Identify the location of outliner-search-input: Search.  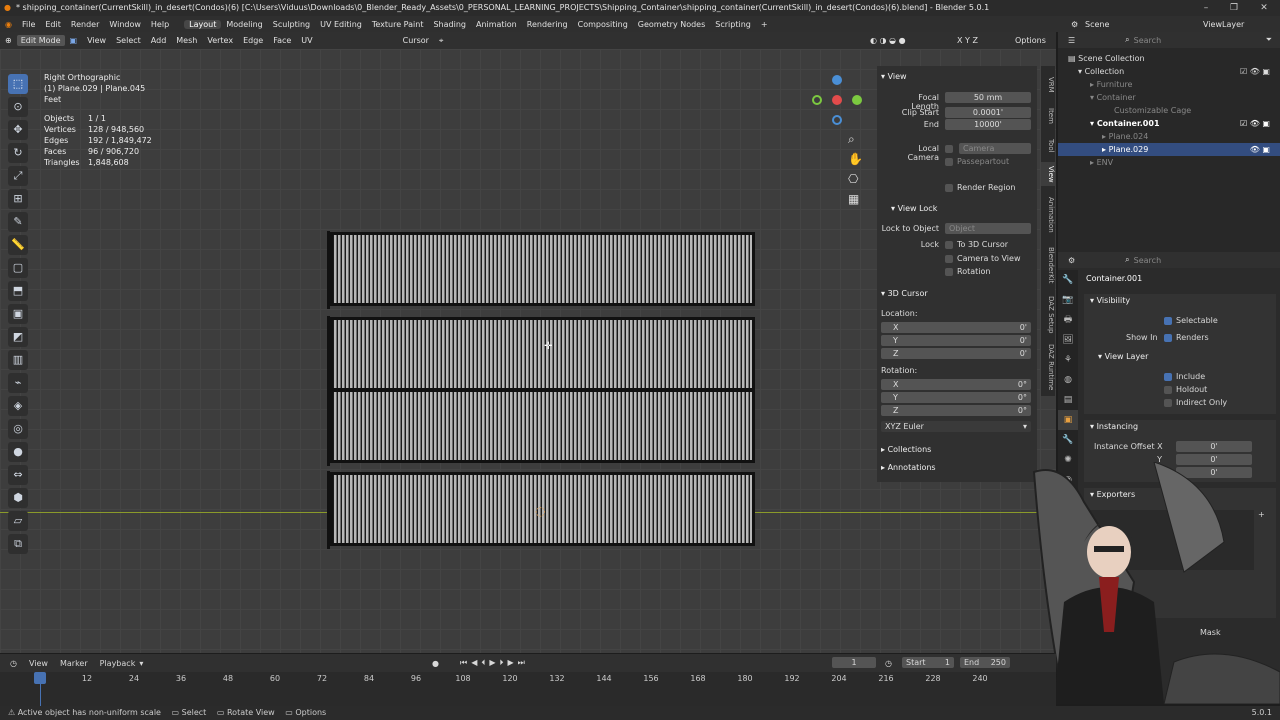
(1147, 40).